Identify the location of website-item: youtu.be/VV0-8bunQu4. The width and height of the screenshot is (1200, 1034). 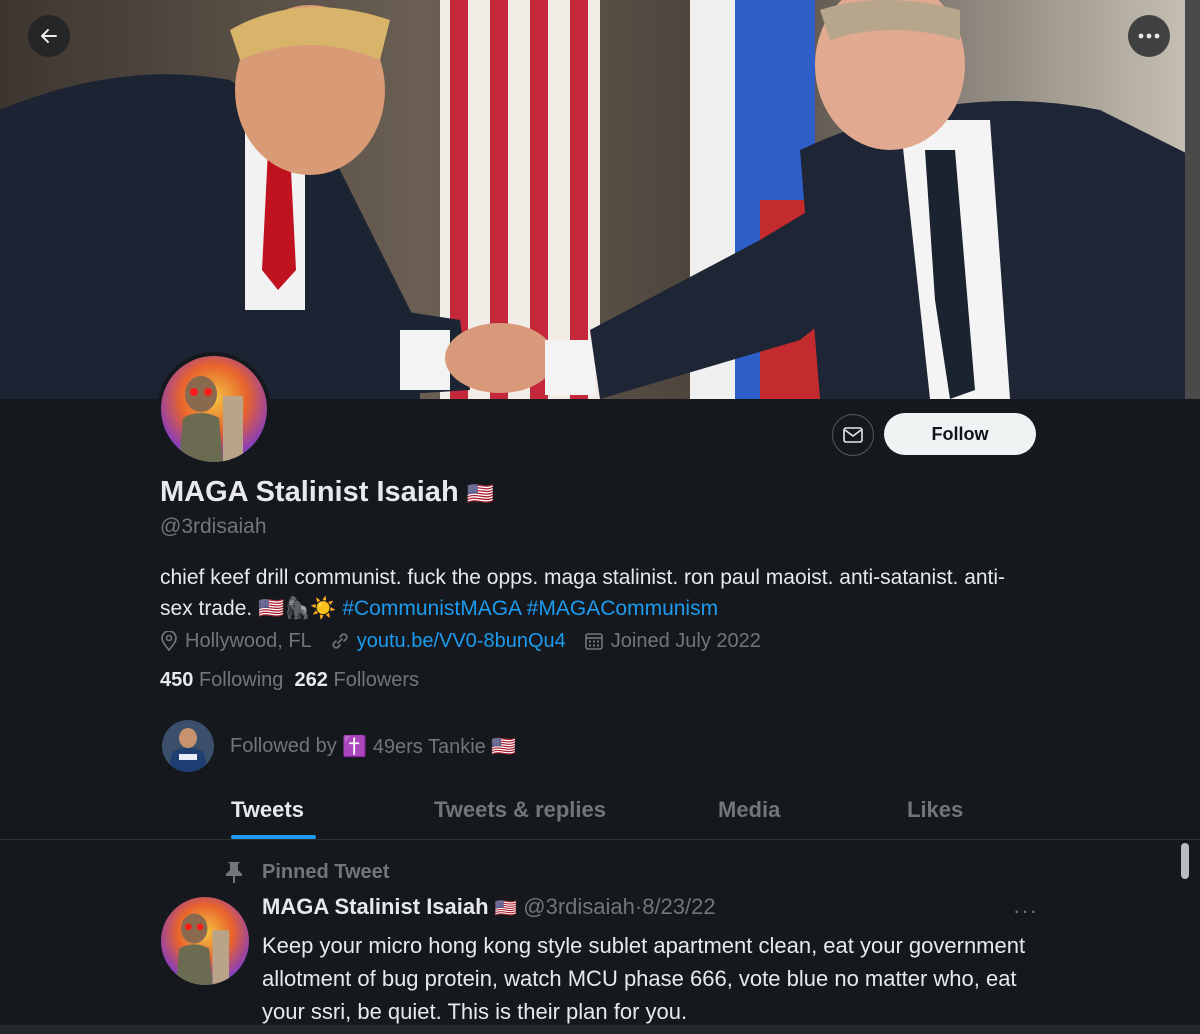
(448, 641).